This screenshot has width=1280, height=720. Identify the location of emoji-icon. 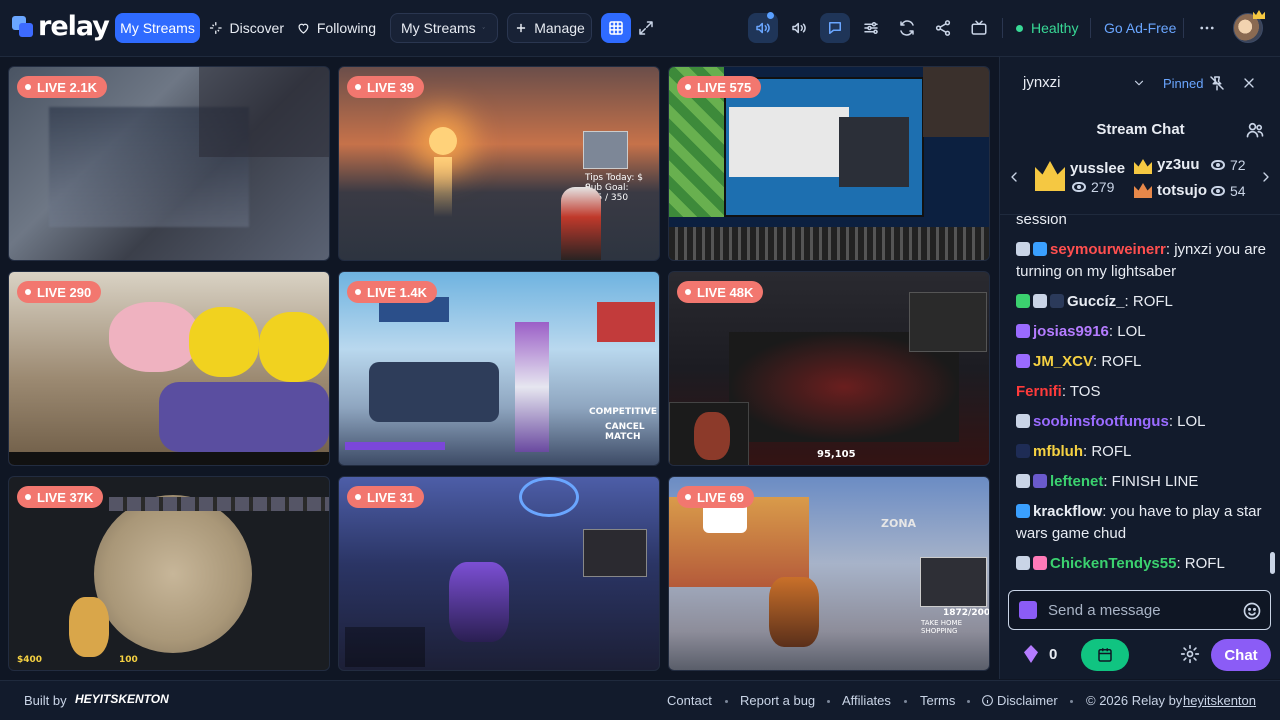
(1252, 613).